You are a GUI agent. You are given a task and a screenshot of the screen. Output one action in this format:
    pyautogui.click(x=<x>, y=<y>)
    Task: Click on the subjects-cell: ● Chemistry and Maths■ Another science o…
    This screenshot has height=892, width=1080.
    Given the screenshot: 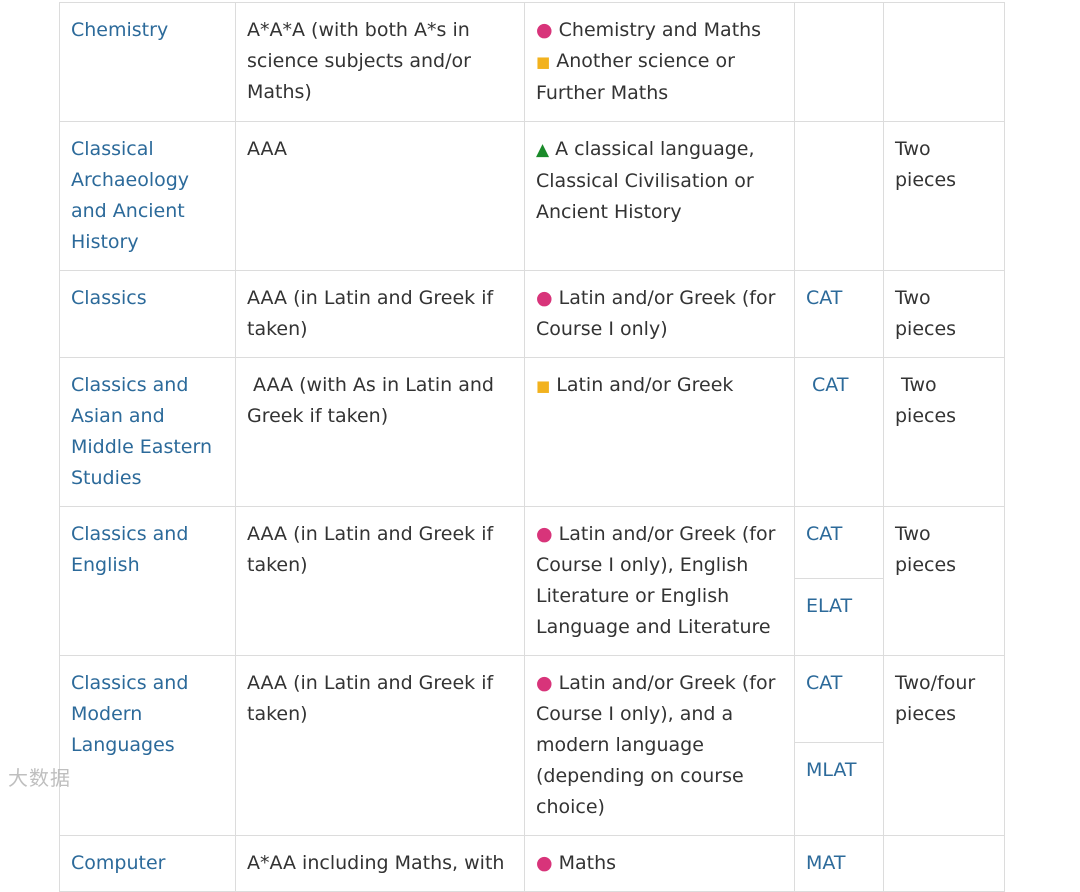 What is the action you would take?
    pyautogui.click(x=660, y=62)
    